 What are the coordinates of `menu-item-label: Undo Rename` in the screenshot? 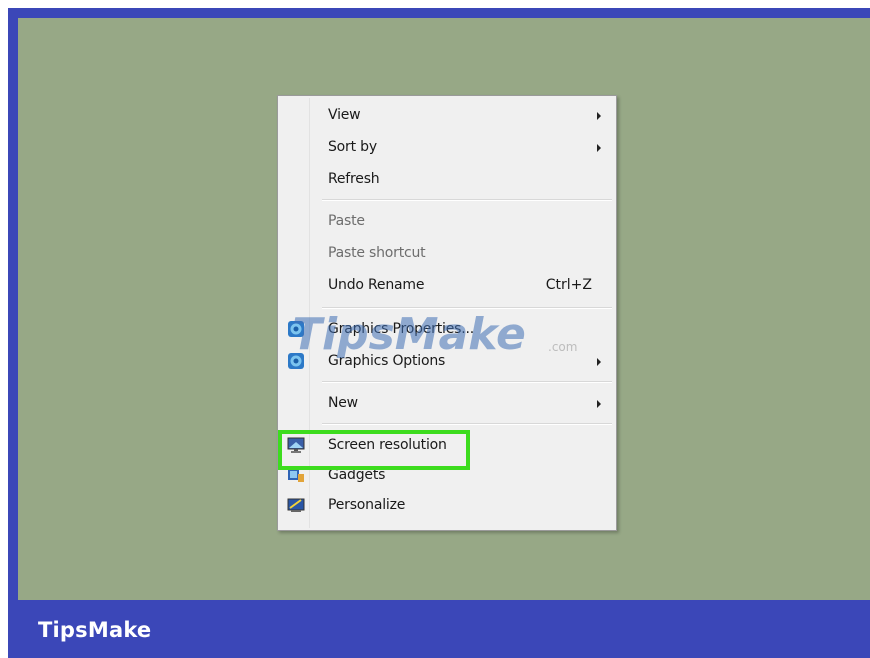 It's located at (376, 285).